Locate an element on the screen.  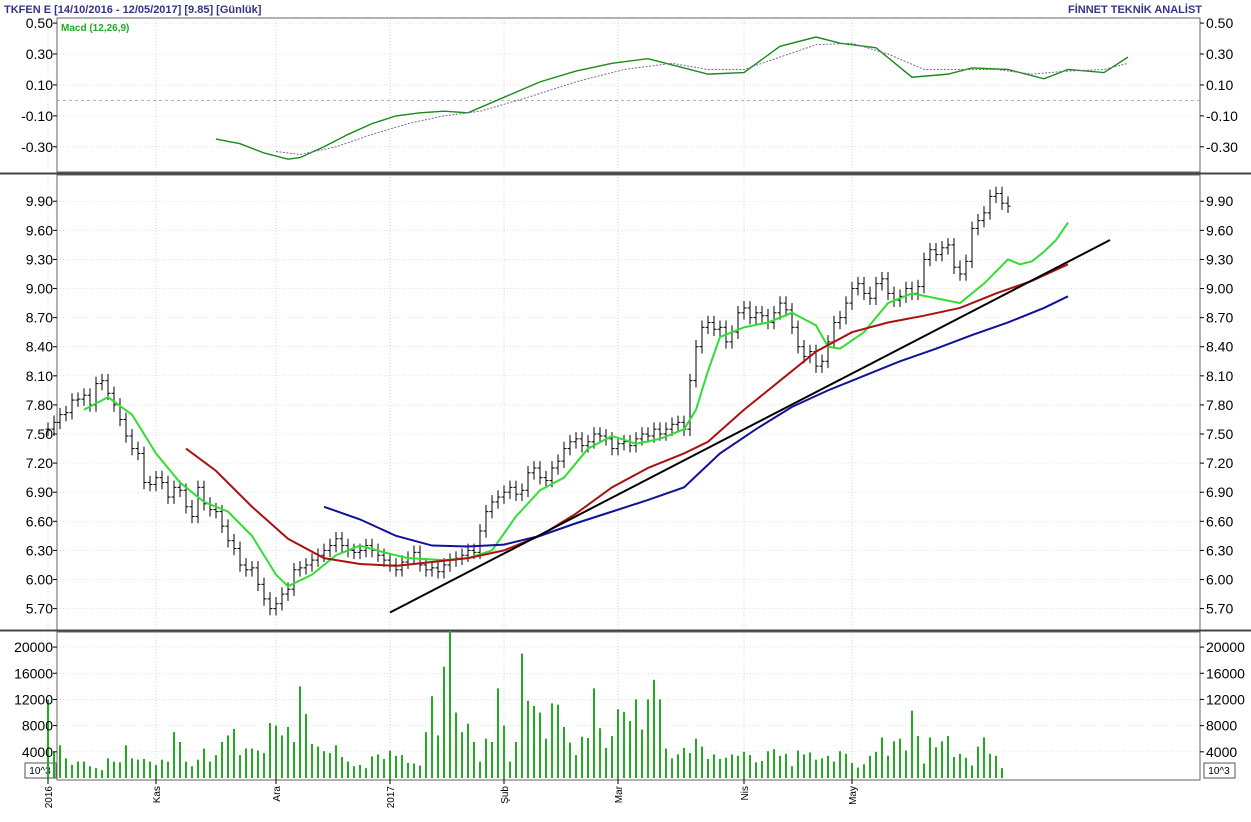
price-y-tick-label-right: 9.90 is located at coordinates (1219, 201).